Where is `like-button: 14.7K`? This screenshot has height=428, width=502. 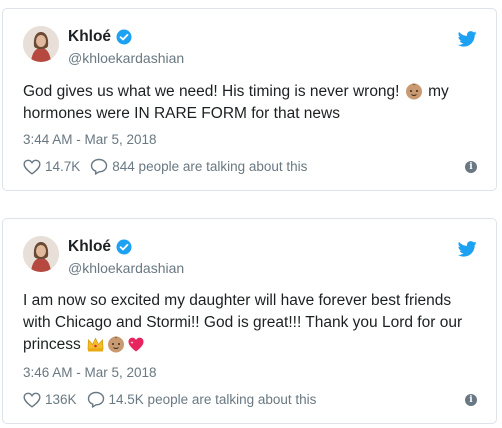
like-button: 14.7K is located at coordinates (51, 167).